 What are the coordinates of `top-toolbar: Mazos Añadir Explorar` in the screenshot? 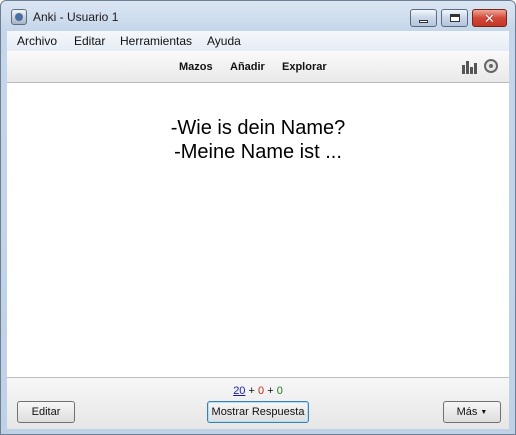 It's located at (258, 67).